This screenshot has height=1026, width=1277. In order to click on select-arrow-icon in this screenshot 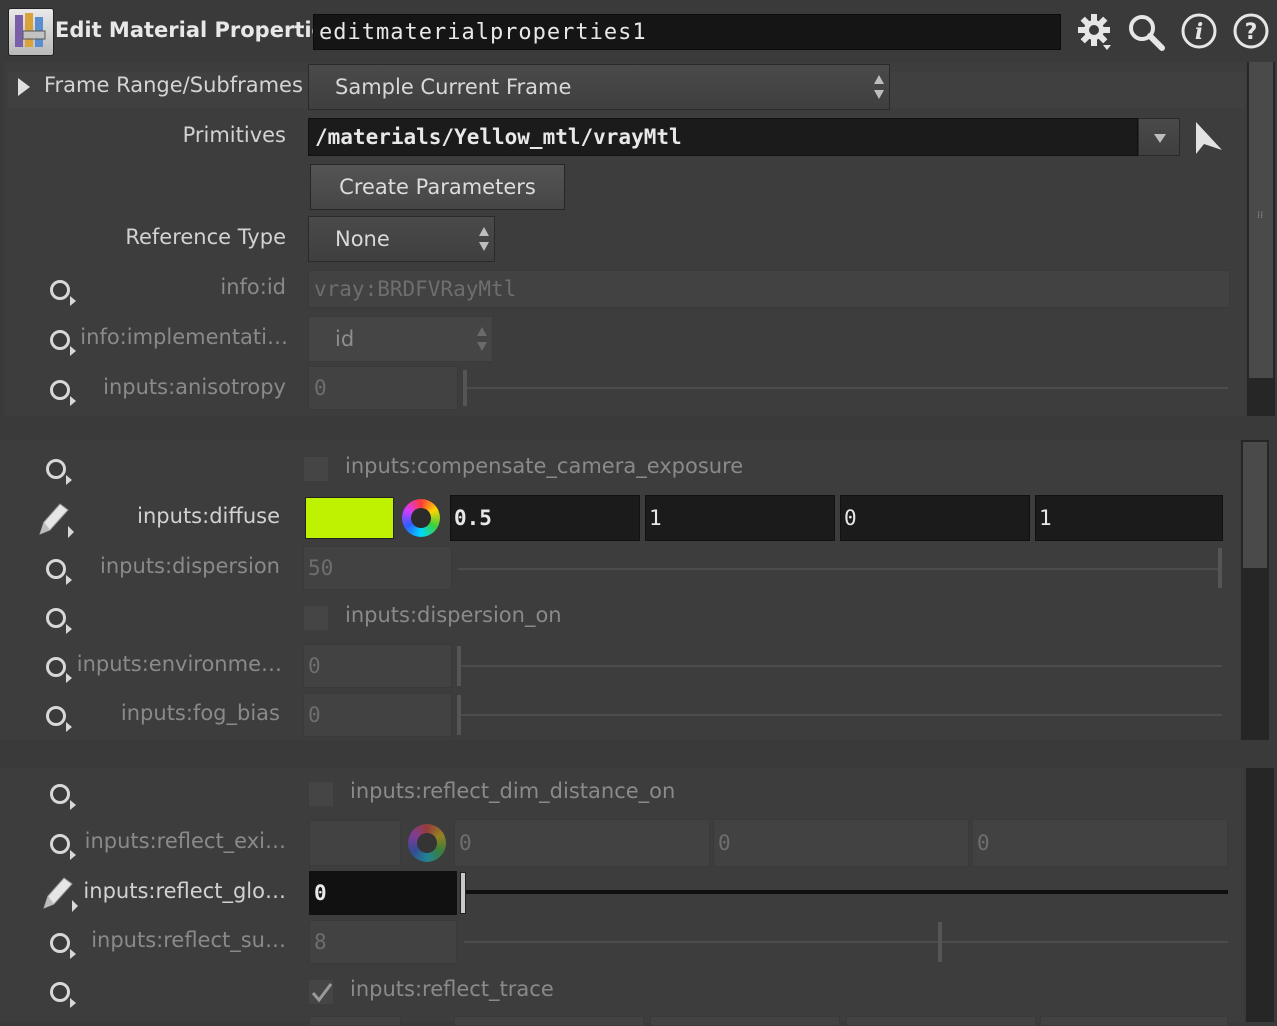, I will do `click(1210, 138)`.